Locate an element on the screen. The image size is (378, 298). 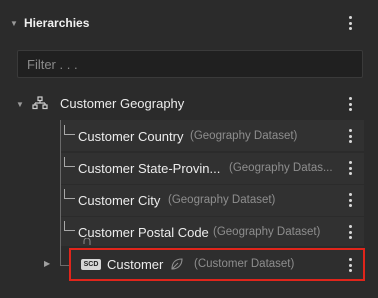
level-name: Customer City is located at coordinates (119, 200).